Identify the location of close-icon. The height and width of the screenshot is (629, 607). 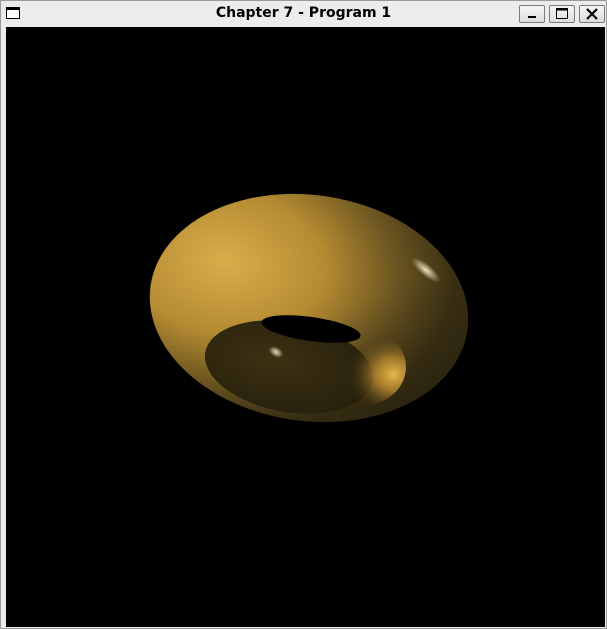
(592, 14).